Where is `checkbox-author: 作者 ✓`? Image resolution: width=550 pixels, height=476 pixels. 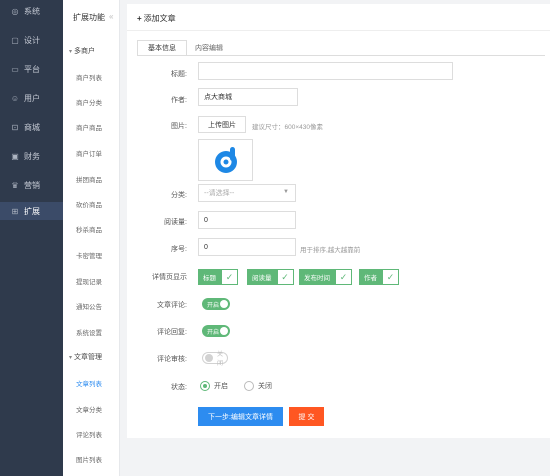 checkbox-author: 作者 ✓ is located at coordinates (379, 277).